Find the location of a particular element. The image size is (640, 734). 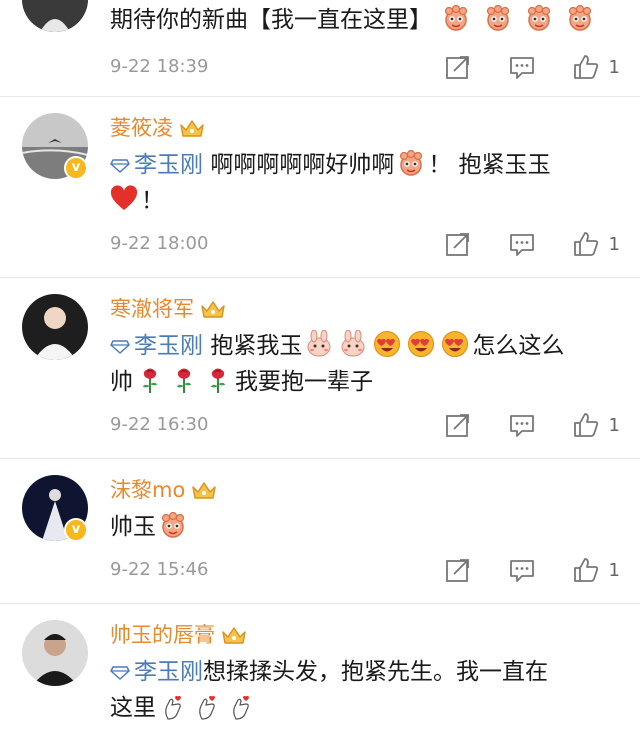

username: 菱筱凌 is located at coordinates (368, 128).